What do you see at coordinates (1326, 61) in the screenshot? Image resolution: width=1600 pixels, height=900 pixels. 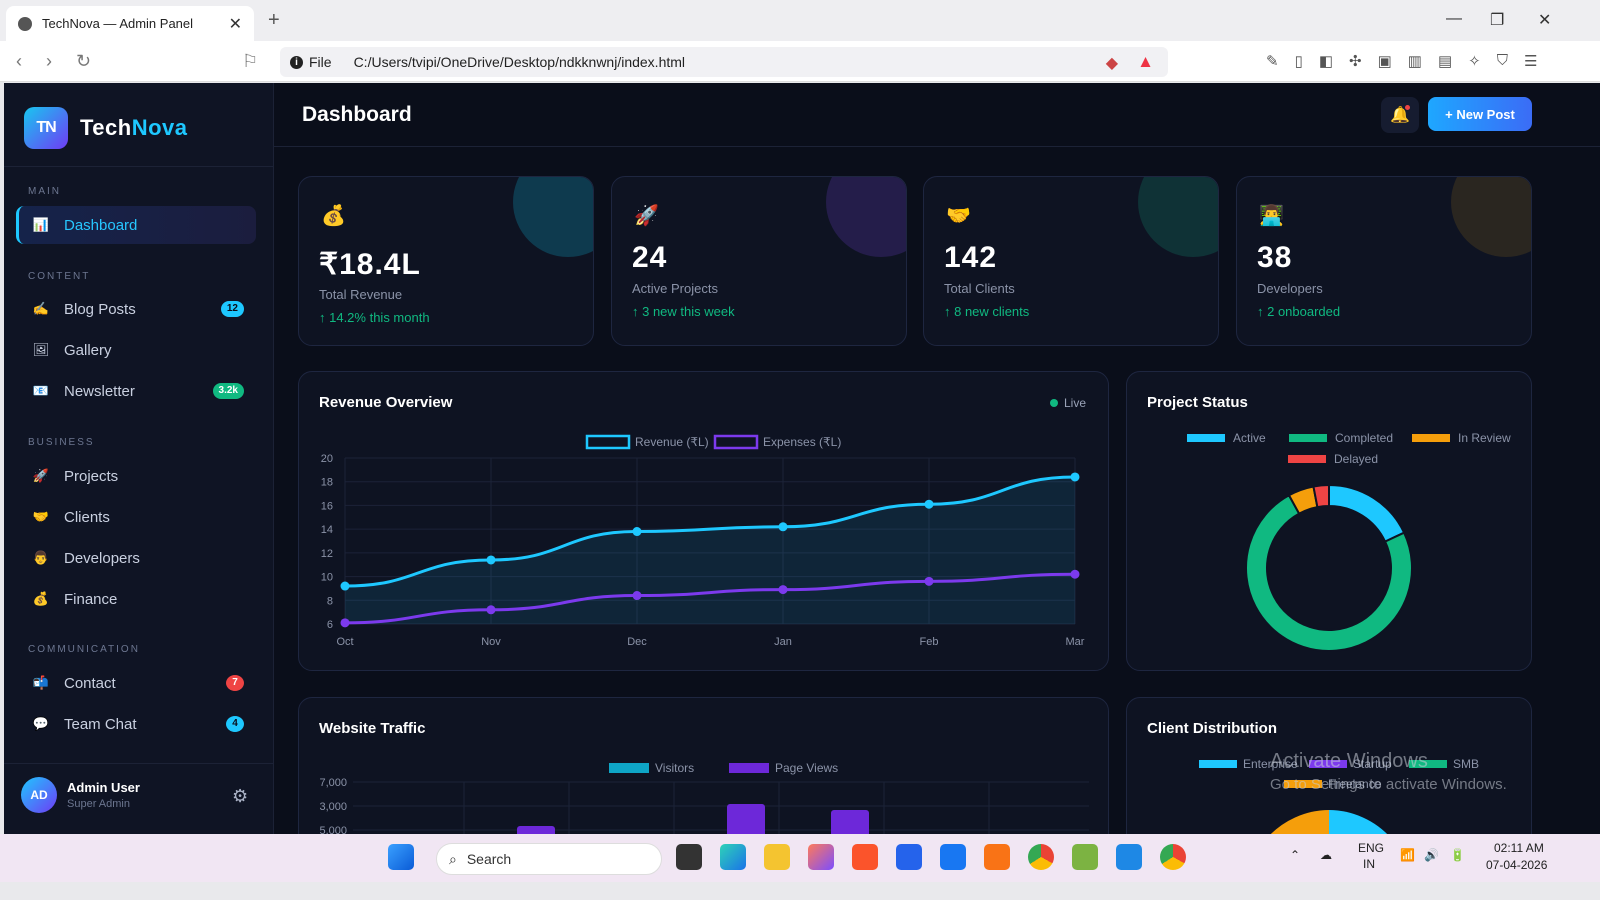 I see `extension-icon: ◧` at bounding box center [1326, 61].